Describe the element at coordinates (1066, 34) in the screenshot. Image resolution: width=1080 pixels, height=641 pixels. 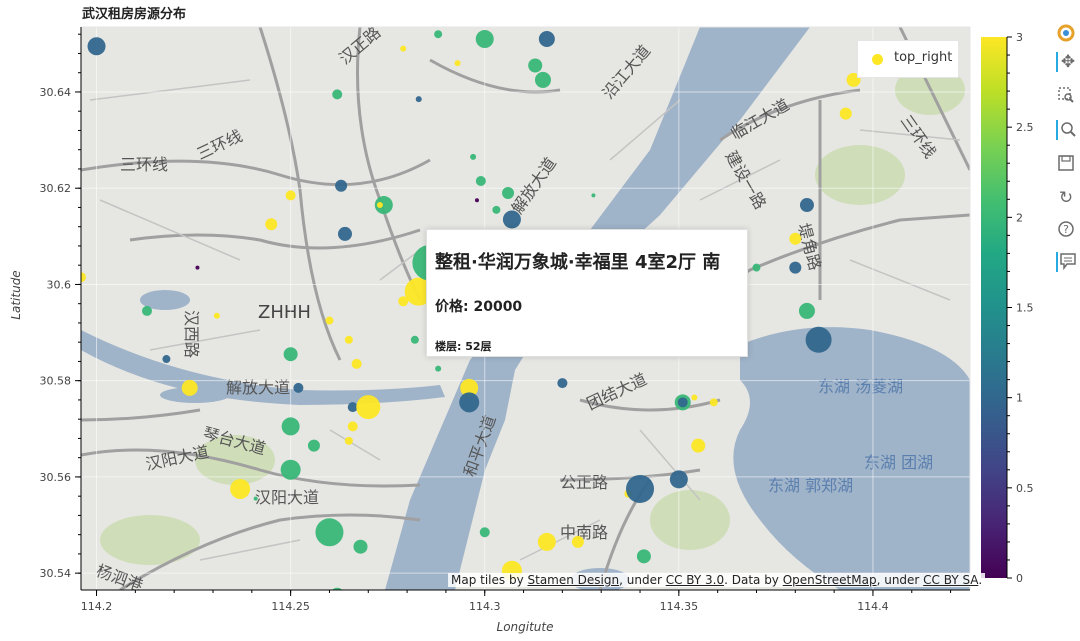
I see `bokeh-logo-icon` at that location.